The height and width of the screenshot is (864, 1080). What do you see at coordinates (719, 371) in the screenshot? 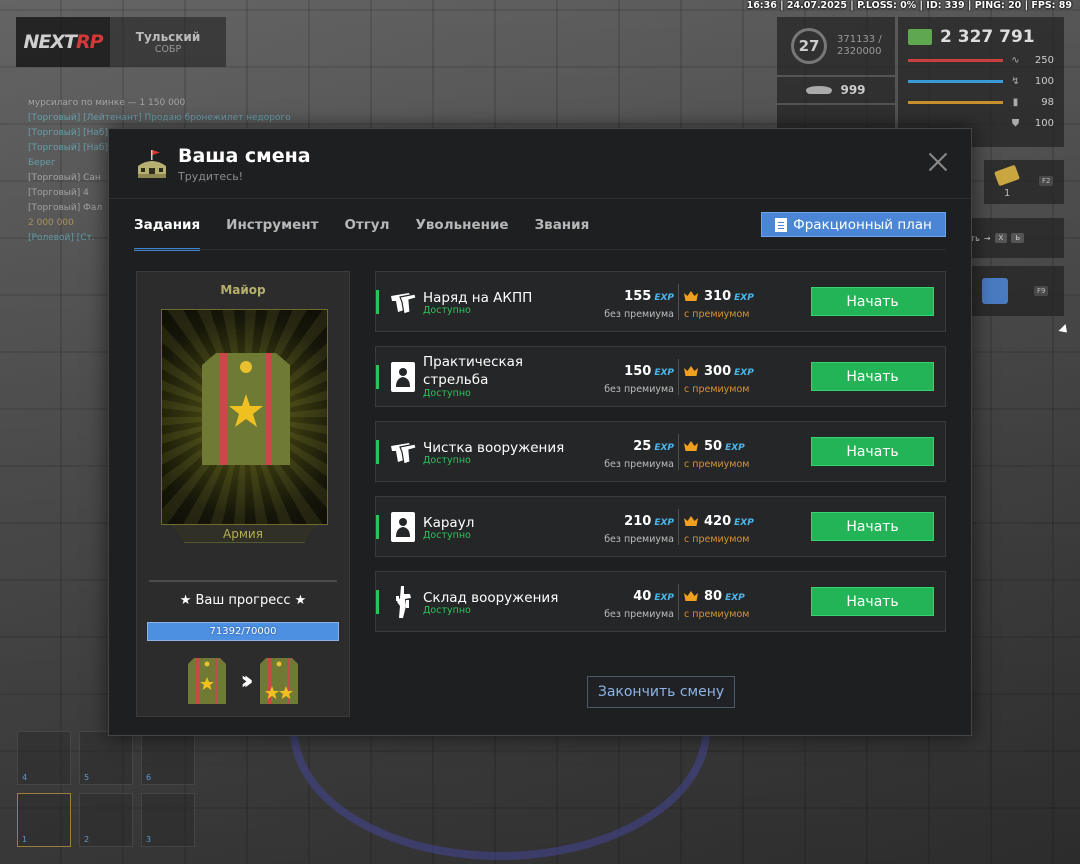
I see `task-exp-premium: 300 EXP` at bounding box center [719, 371].